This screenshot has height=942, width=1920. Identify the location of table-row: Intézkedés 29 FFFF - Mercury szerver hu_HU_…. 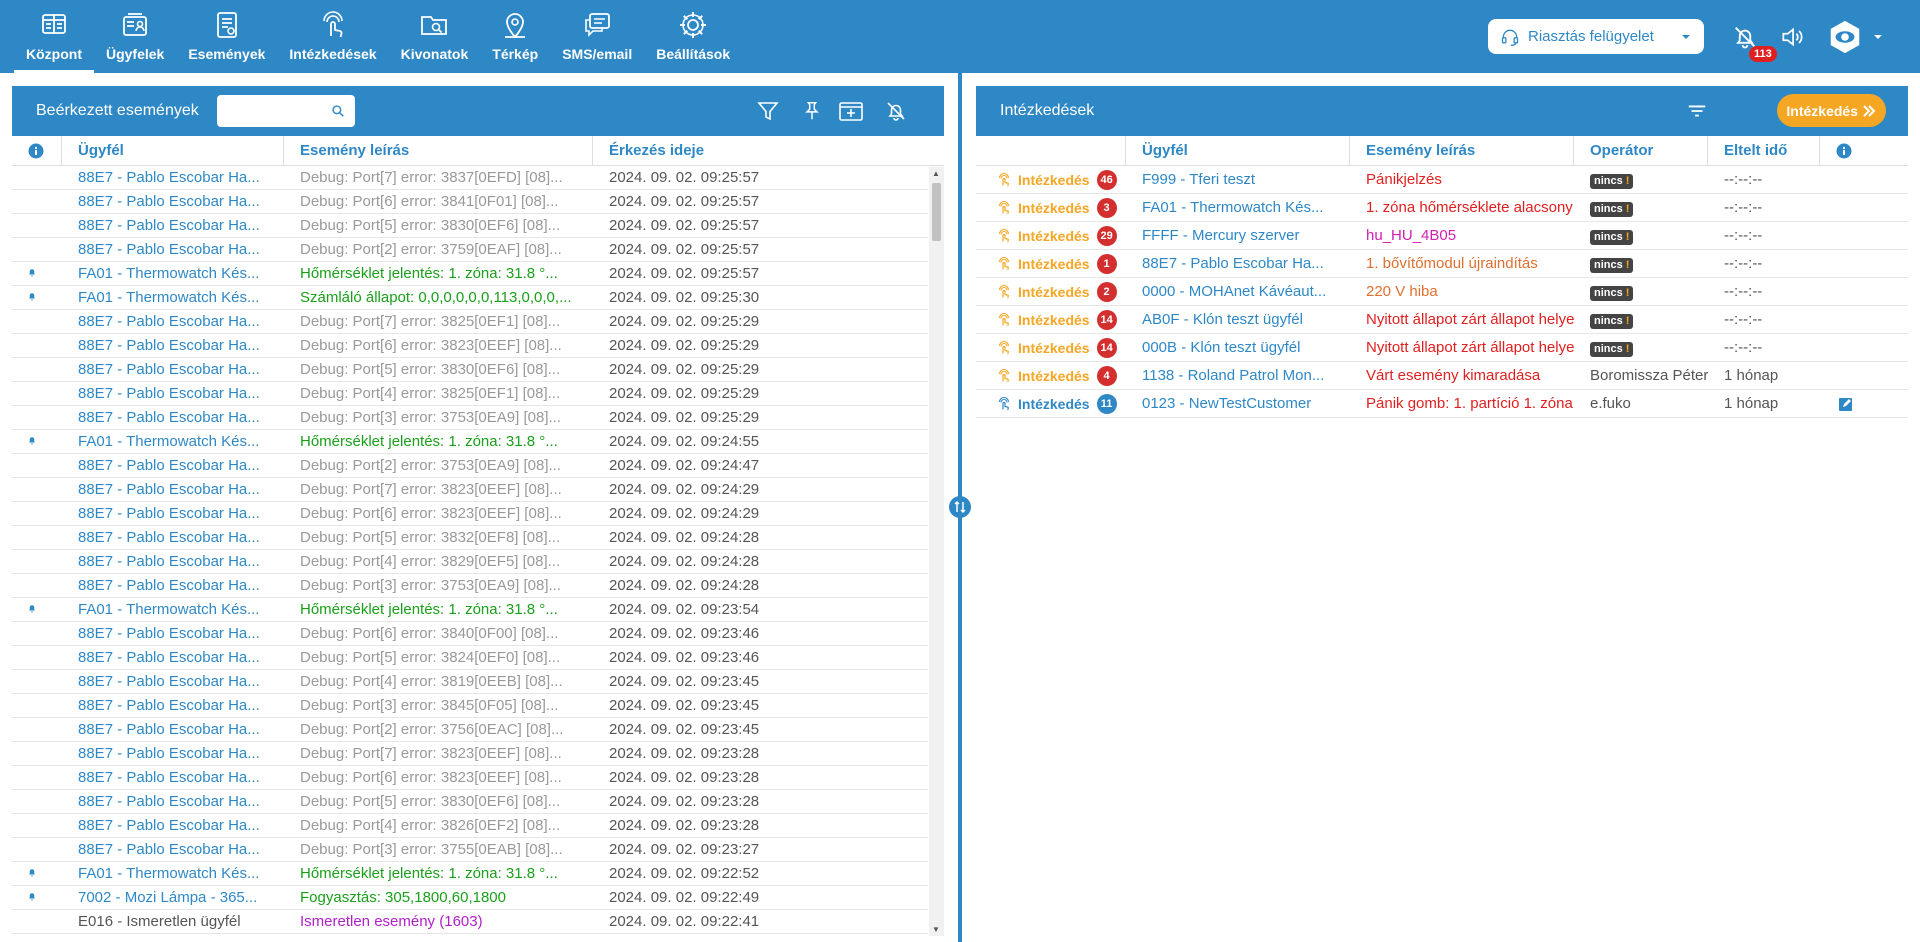
(1442, 236).